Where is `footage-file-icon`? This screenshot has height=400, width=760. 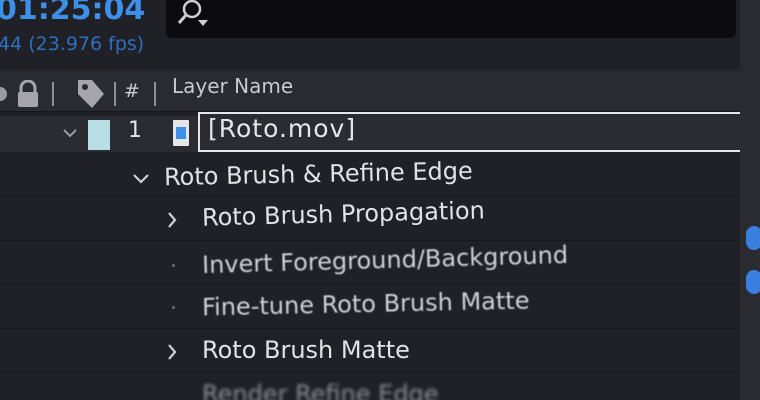 footage-file-icon is located at coordinates (181, 133).